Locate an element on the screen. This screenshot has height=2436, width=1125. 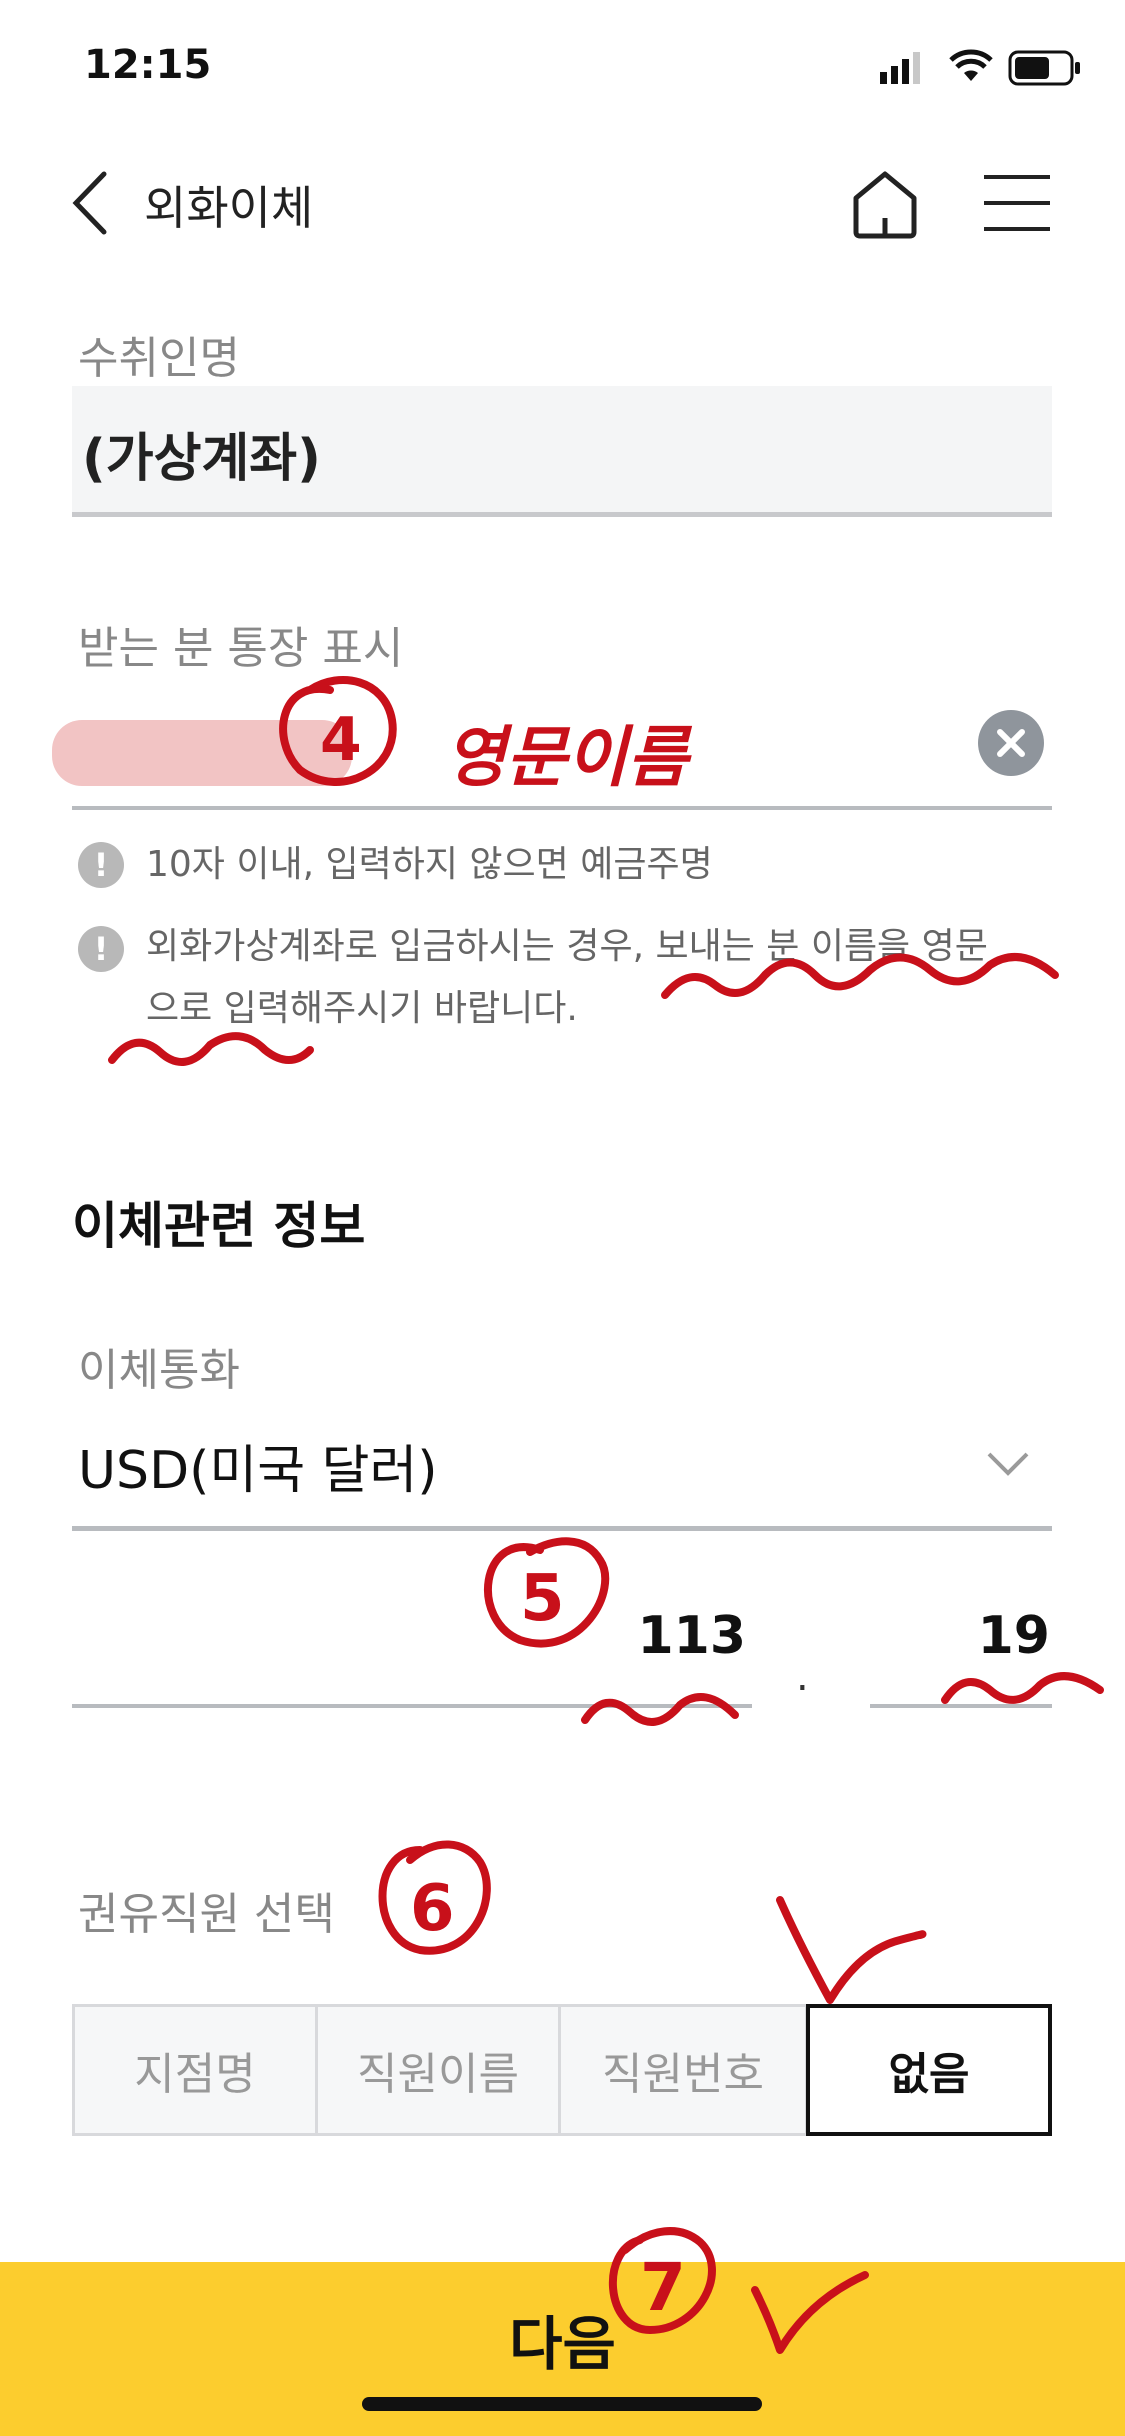
page-title: 외화이체 is located at coordinates (229, 208).